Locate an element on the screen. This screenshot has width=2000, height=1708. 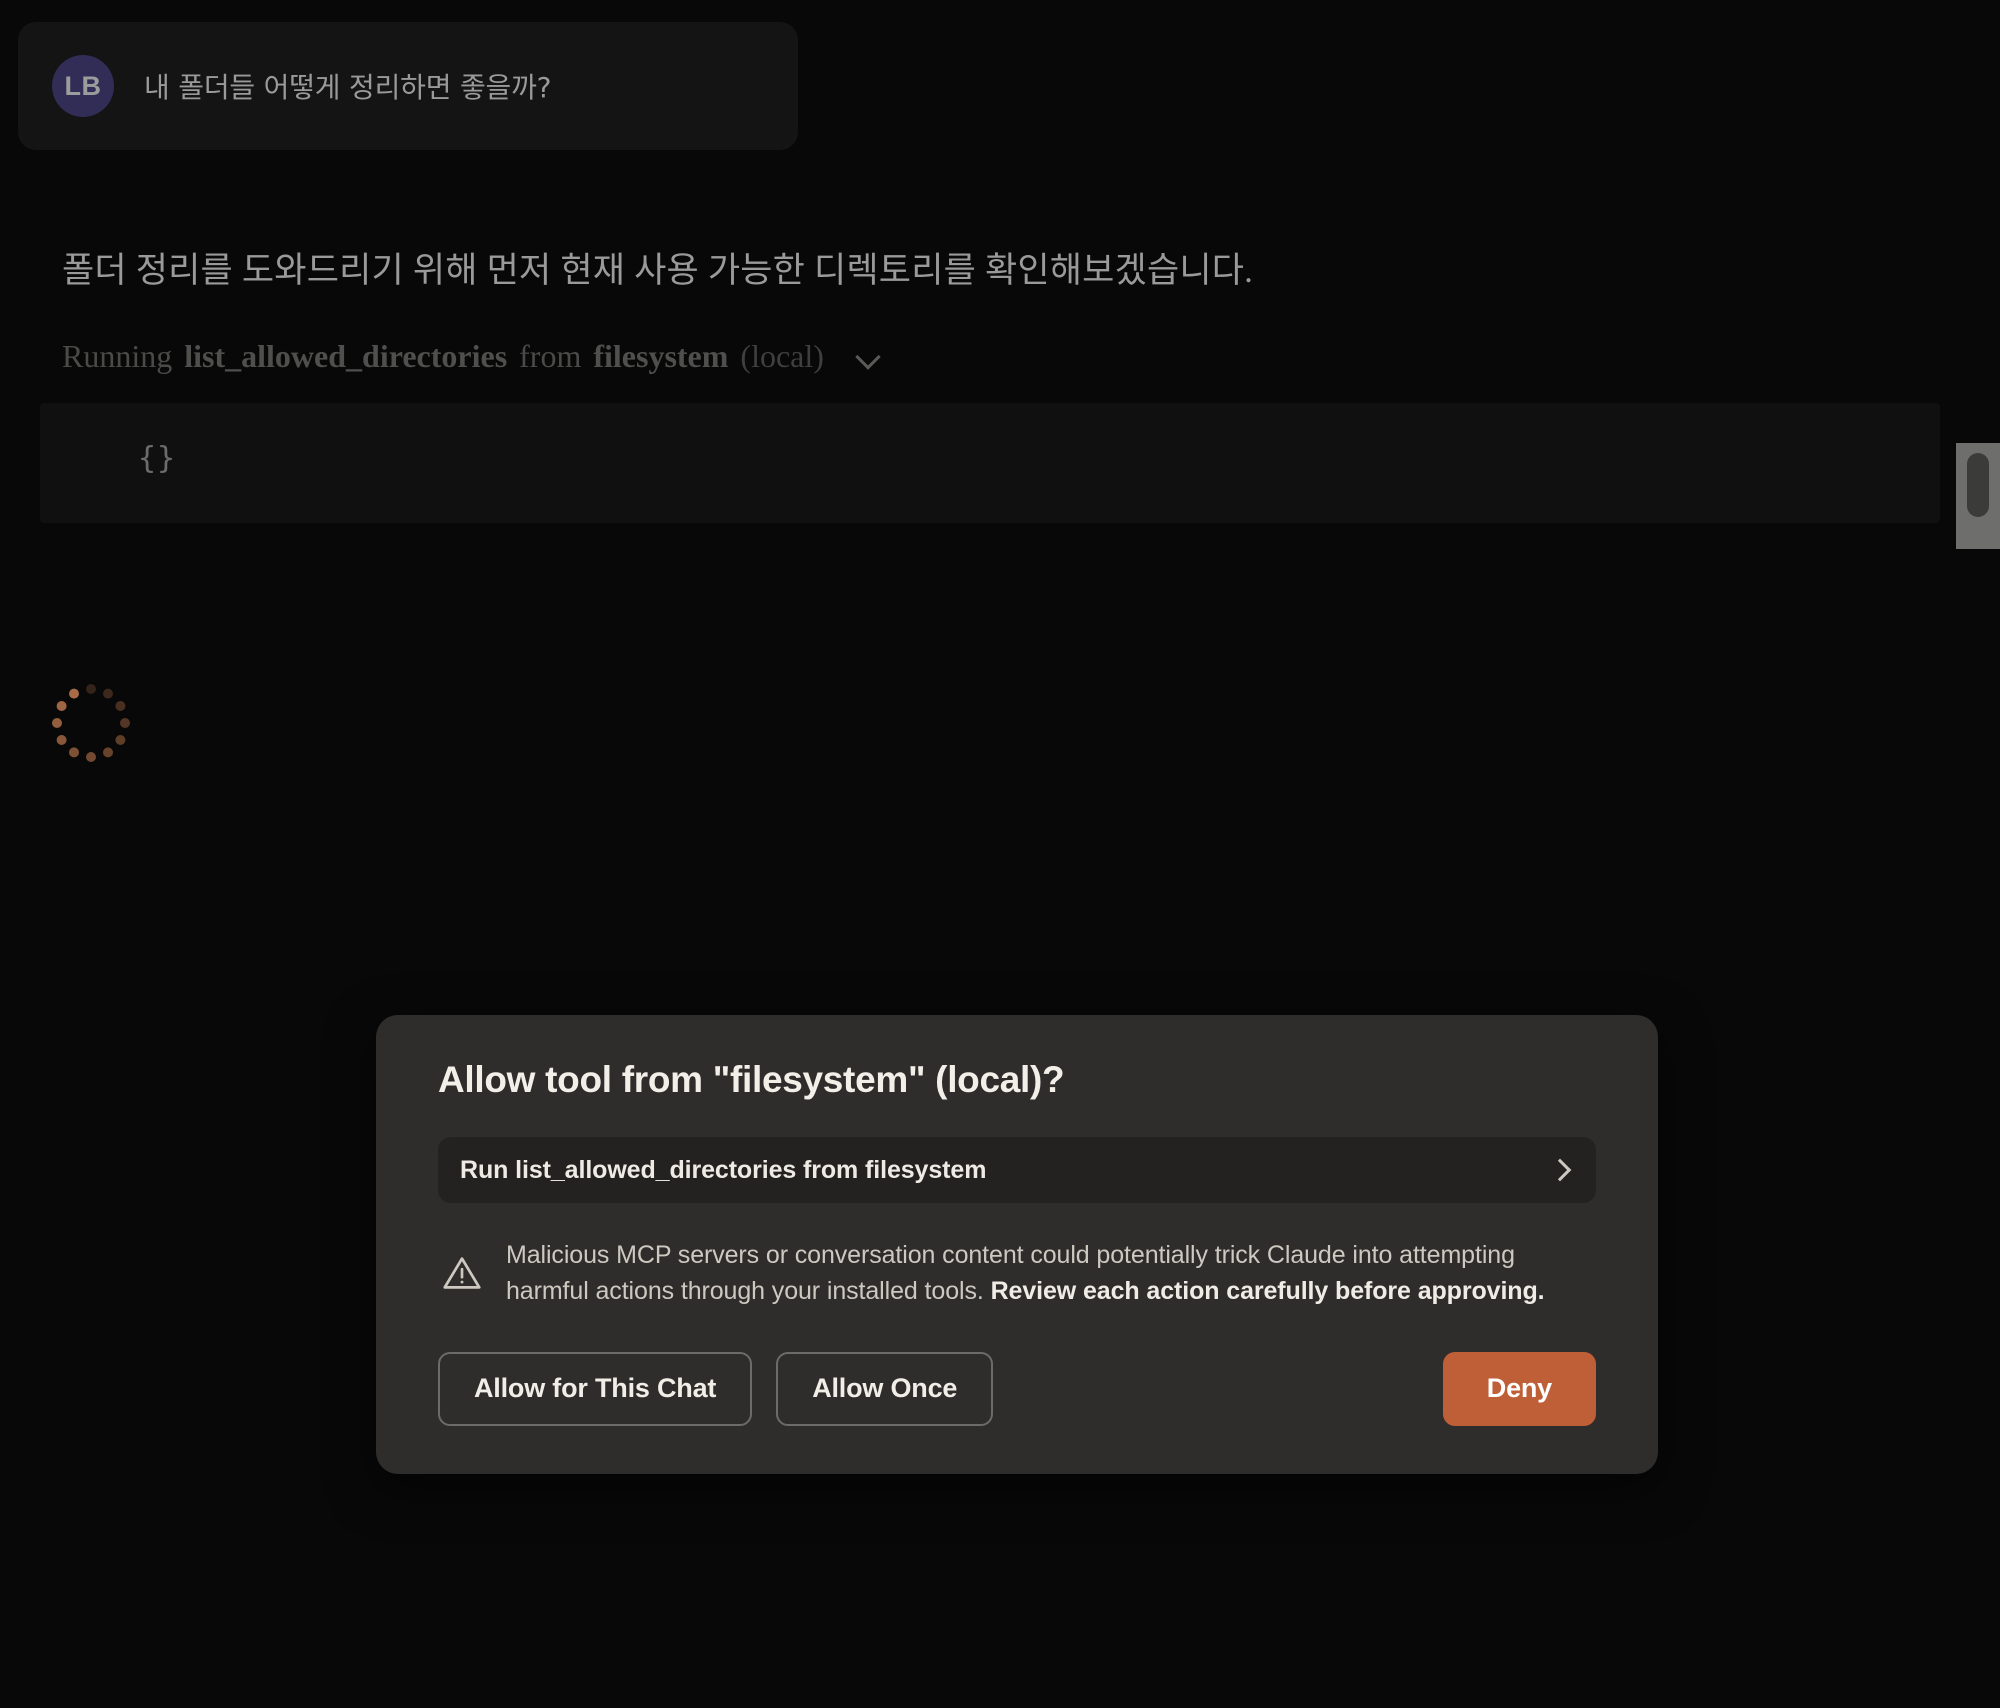
tool-arguments-panel: {} is located at coordinates (990, 462).